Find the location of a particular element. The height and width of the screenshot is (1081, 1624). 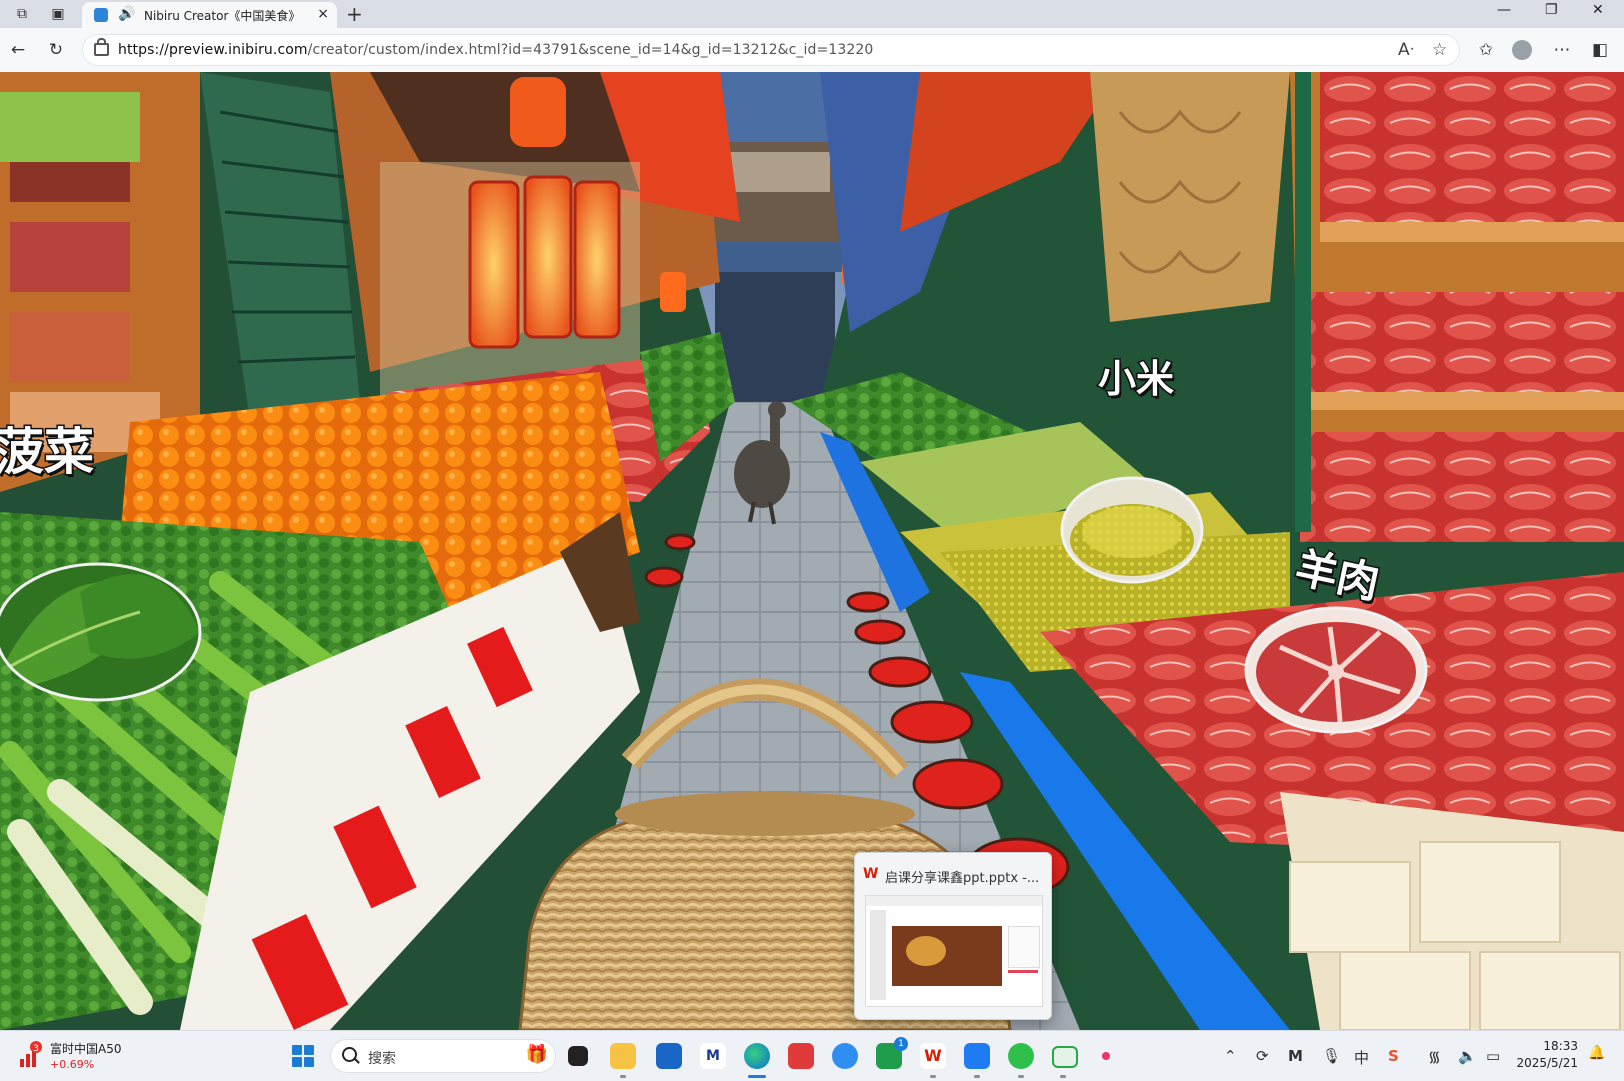

stock-change: +0.69% is located at coordinates (72, 1064).